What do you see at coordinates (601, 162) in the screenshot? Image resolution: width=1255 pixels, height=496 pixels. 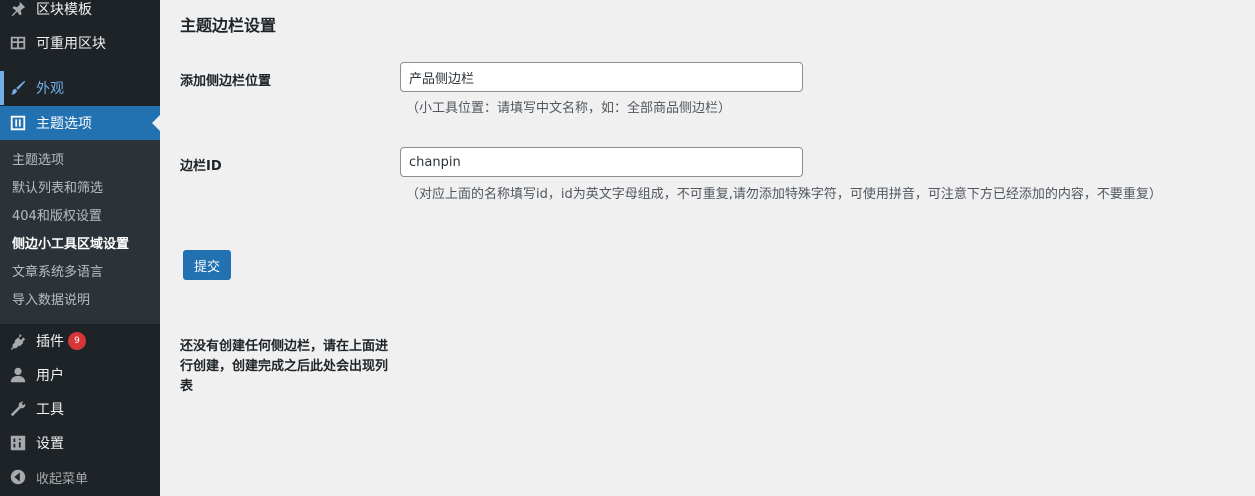 I see `sidebar-id-input` at bounding box center [601, 162].